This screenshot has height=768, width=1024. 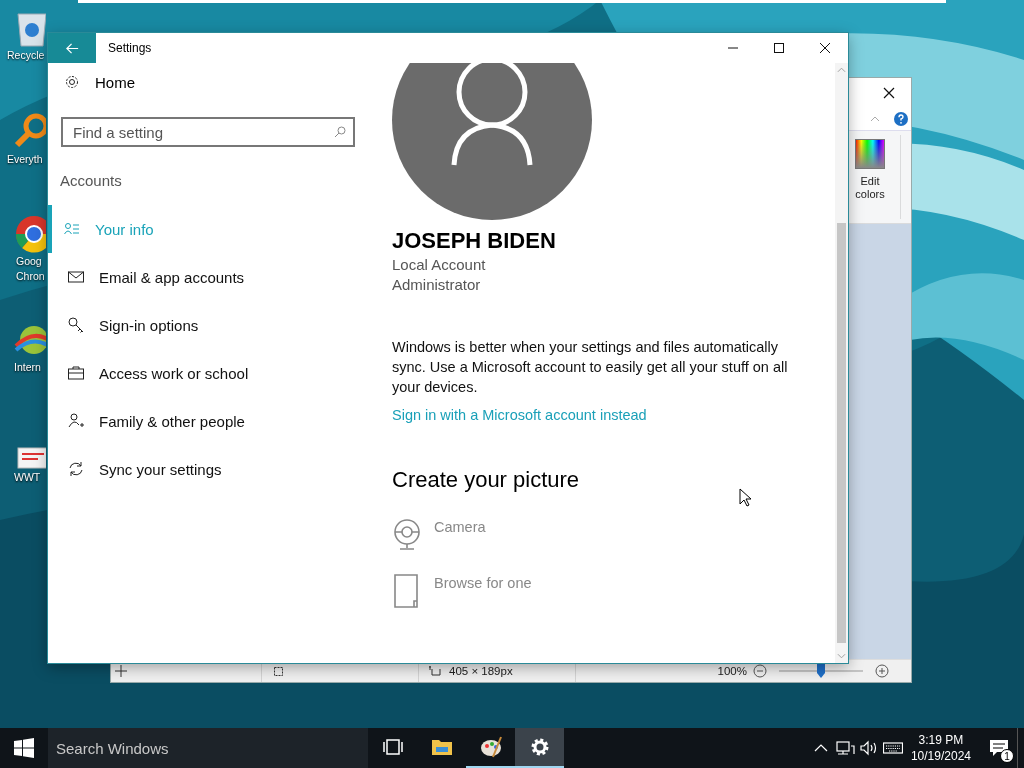 I want to click on image-size-icon, so click(x=435, y=671).